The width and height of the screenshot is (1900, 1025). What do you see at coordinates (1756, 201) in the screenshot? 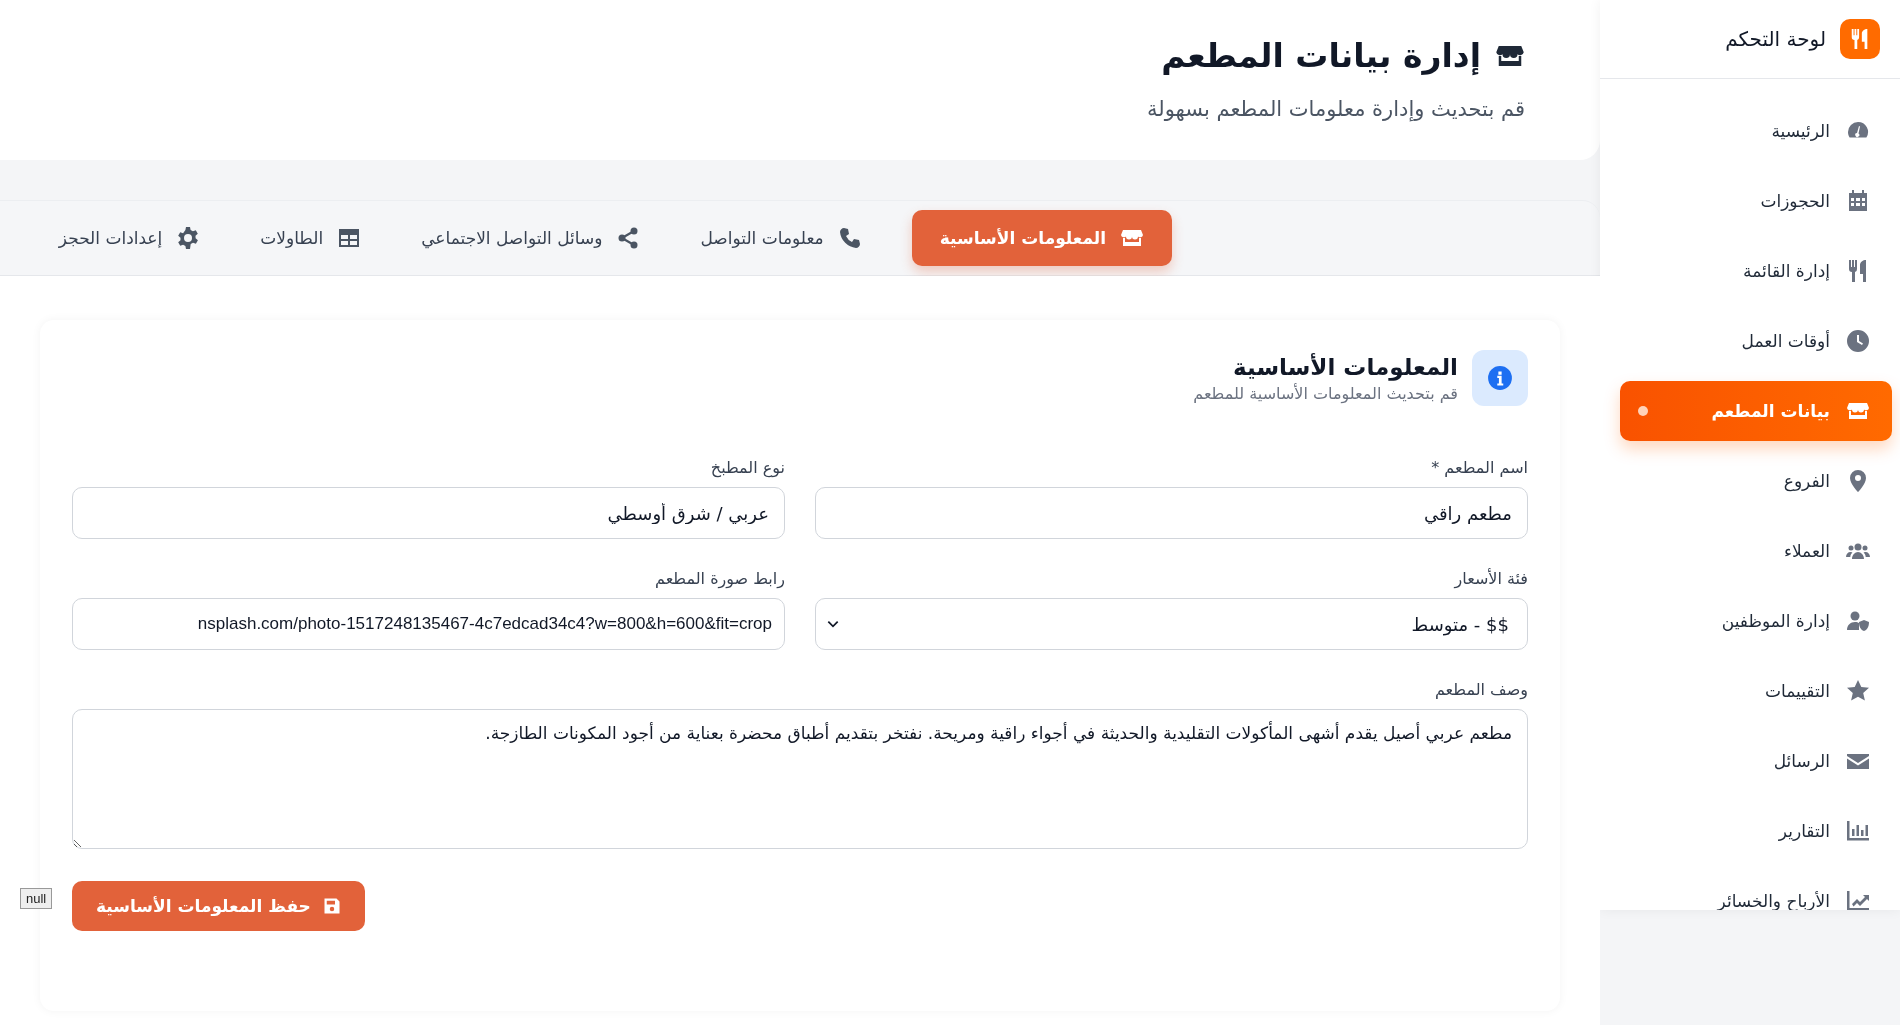
I see `sidebar-item: الحجوزات` at bounding box center [1756, 201].